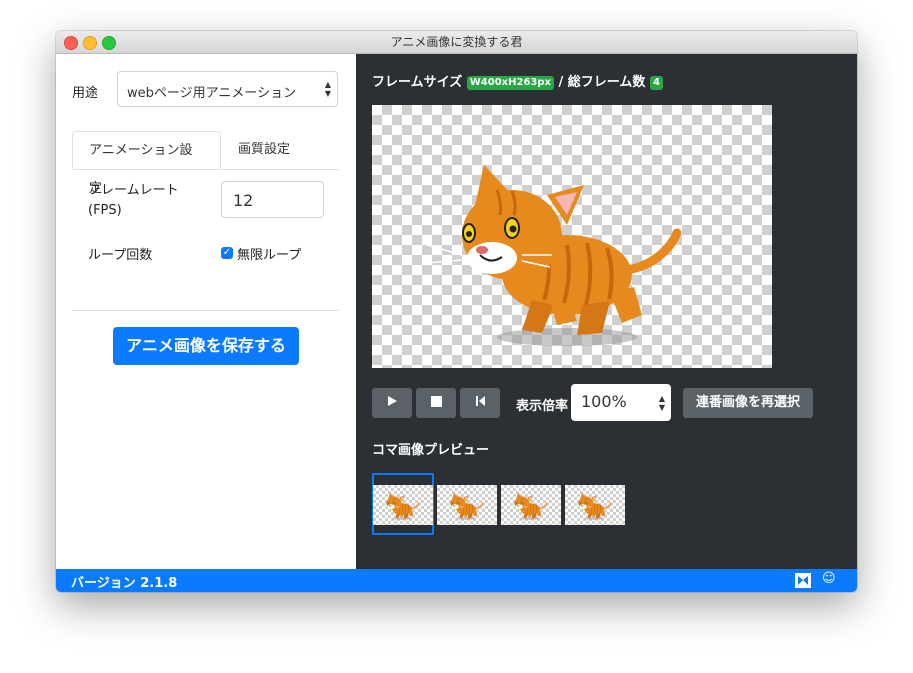 This screenshot has width=913, height=673. Describe the element at coordinates (71, 43) in the screenshot. I see `close-button` at that location.